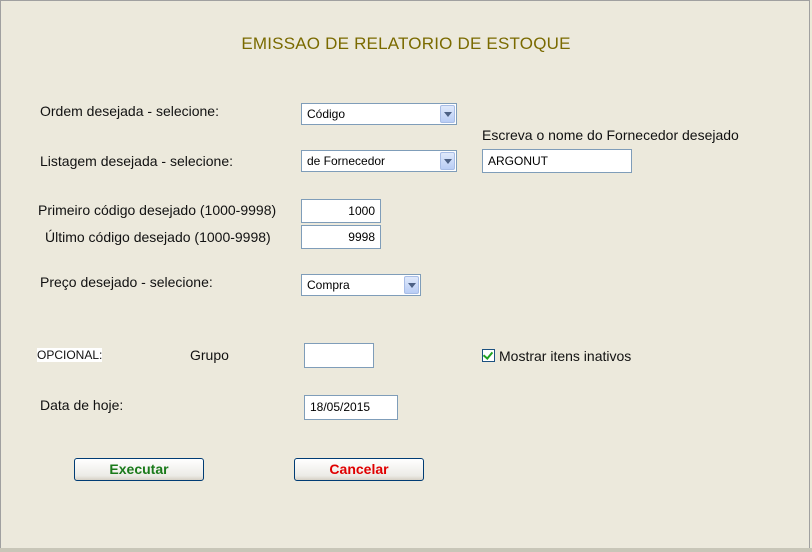  Describe the element at coordinates (406, 43) in the screenshot. I see `page-title: EMISSAO DE RELATORIO DE ESTOQUE` at that location.